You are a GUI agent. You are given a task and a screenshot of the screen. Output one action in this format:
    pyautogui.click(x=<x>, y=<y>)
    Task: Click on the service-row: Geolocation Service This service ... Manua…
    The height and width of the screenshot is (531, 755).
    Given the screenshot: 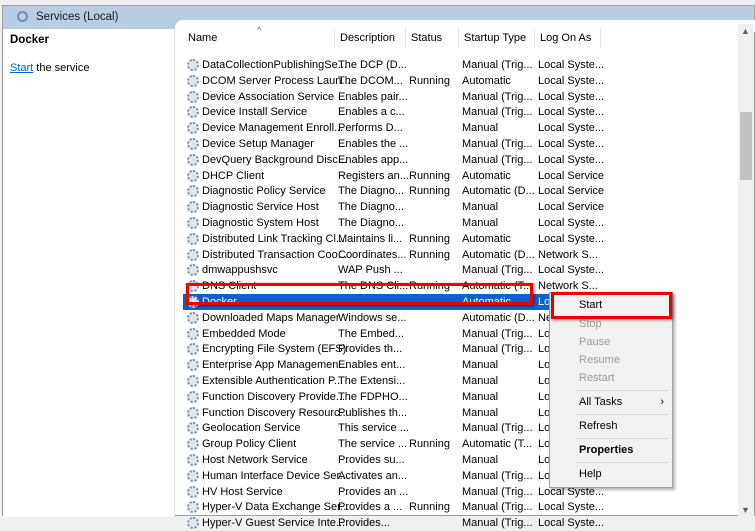 What is the action you would take?
    pyautogui.click(x=393, y=428)
    